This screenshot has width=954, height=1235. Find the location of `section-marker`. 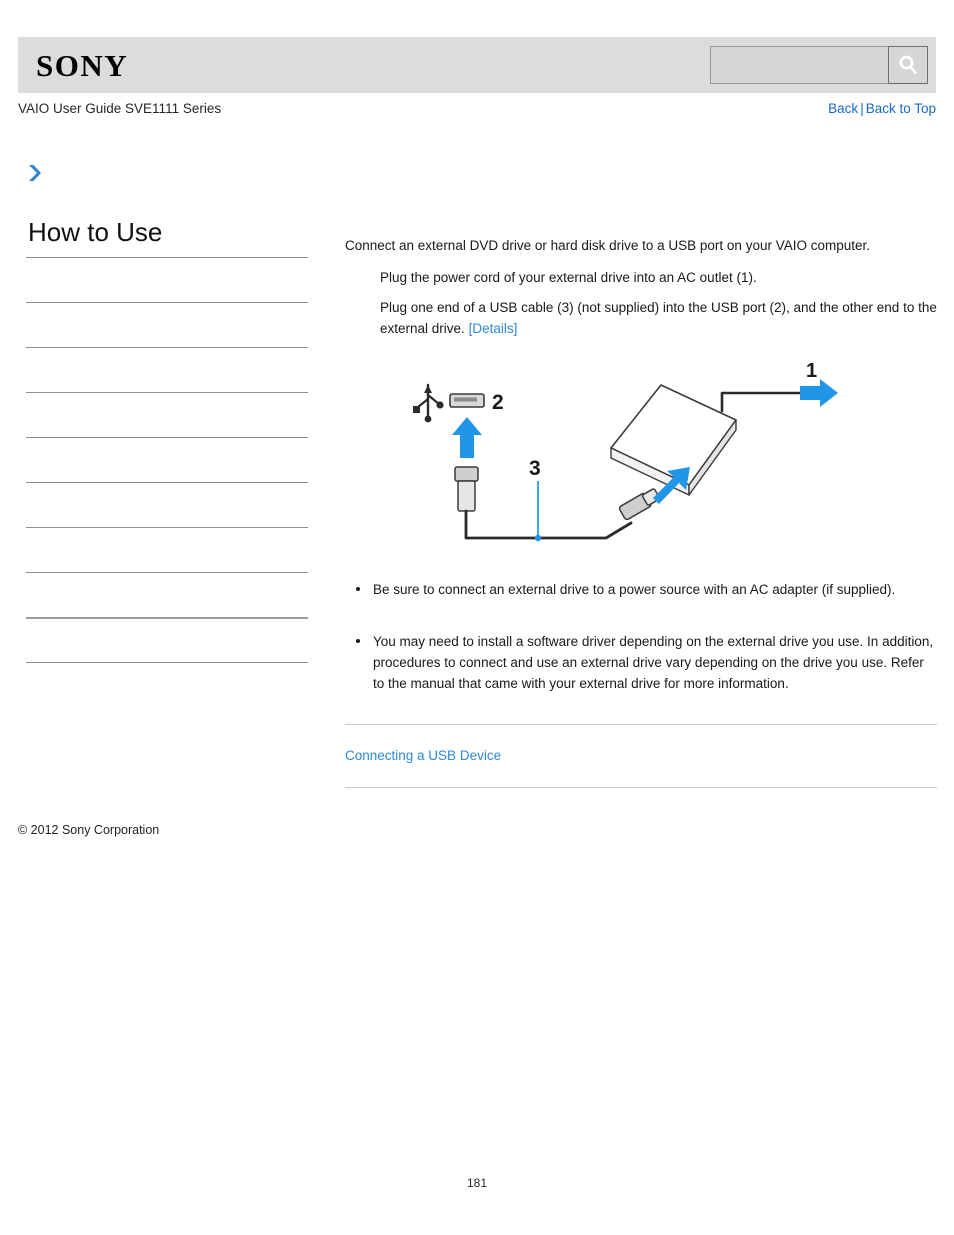

section-marker is located at coordinates (34, 173).